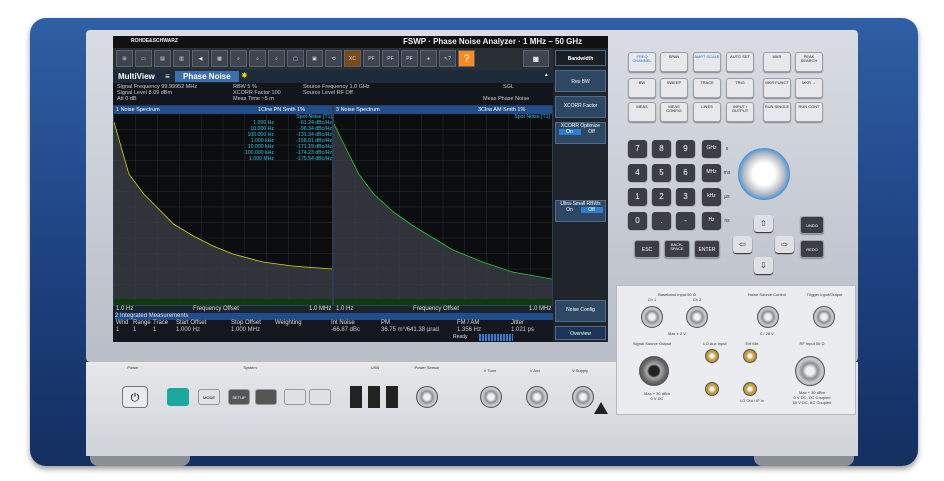 The height and width of the screenshot is (481, 944). I want to click on softkey-res-bw: Res BW, so click(580, 81).